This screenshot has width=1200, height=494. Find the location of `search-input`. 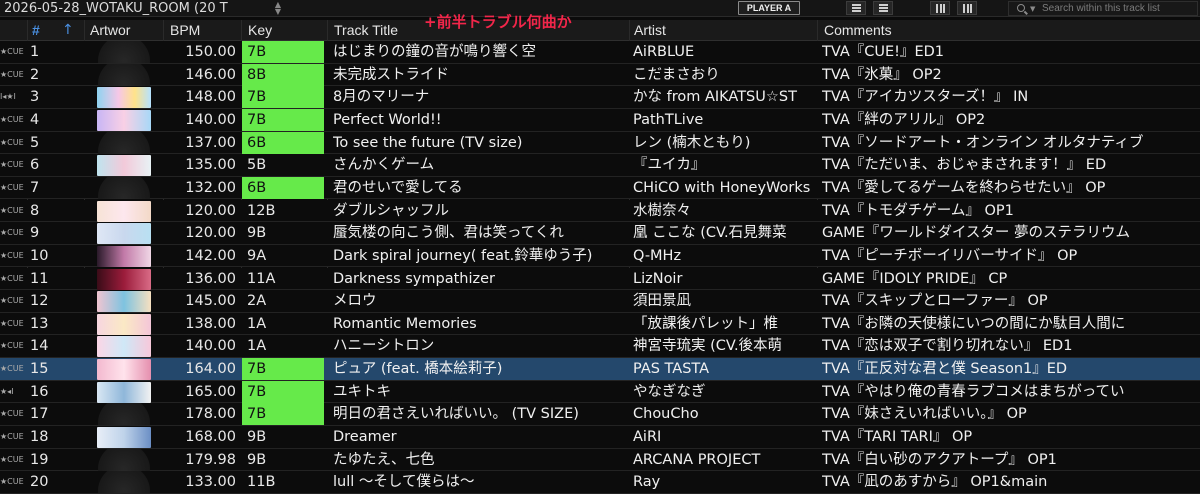

search-input is located at coordinates (1119, 8).